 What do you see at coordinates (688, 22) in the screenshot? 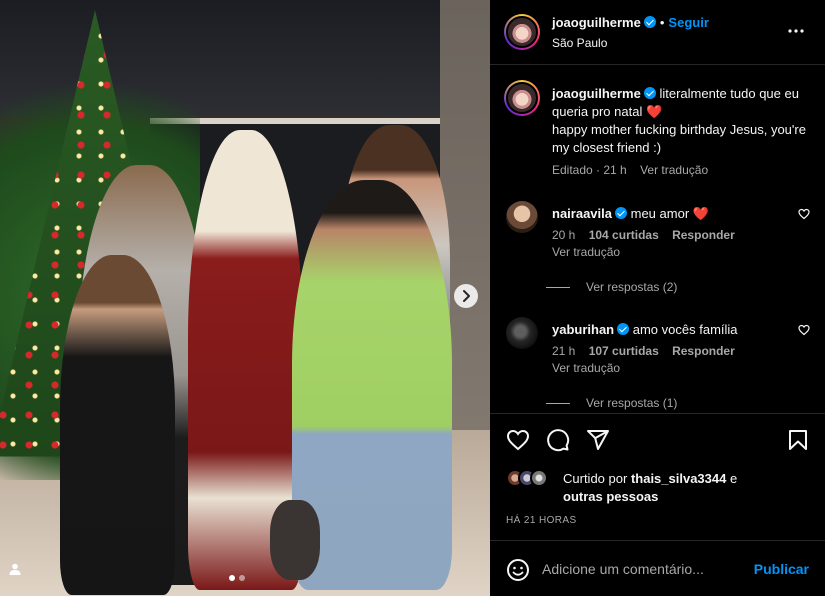
I see `follow-button: Seguir` at bounding box center [688, 22].